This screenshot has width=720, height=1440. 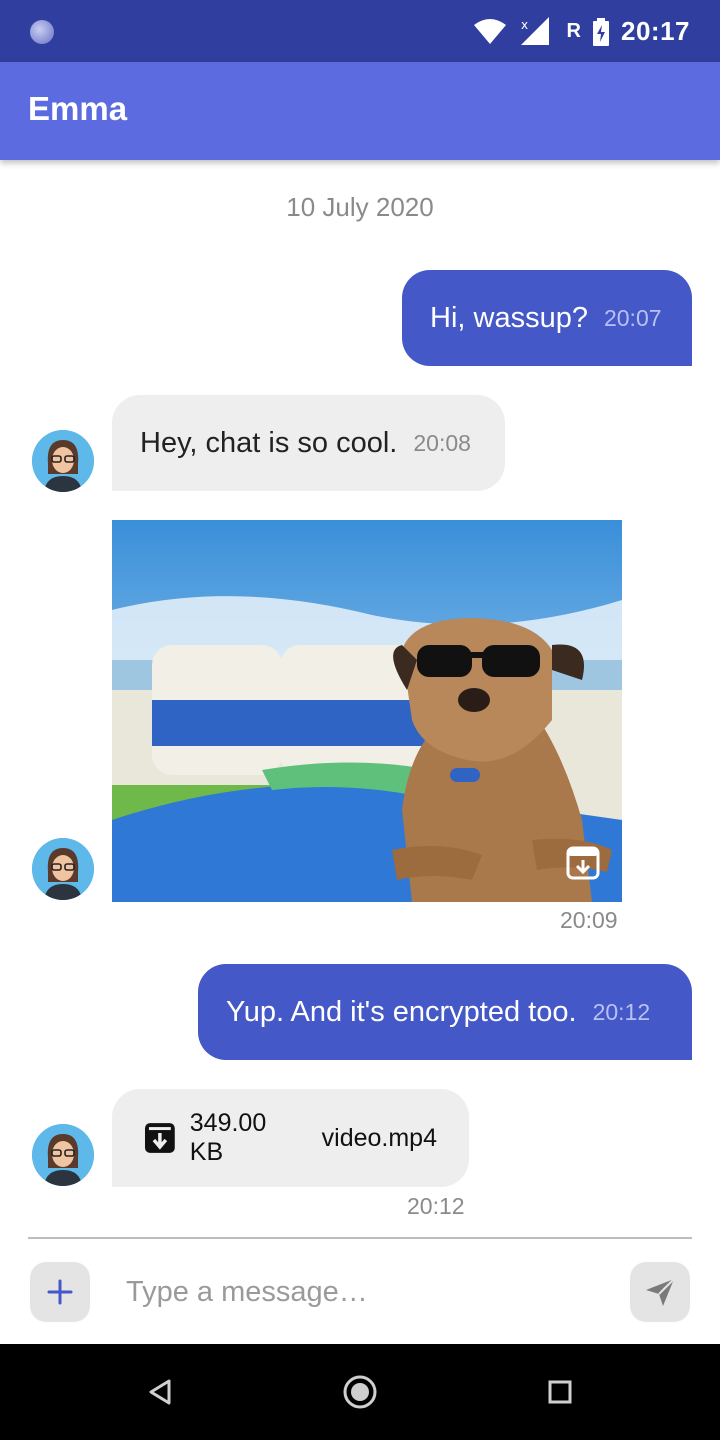 I want to click on incoming-message: Hey, chat is so cool. 20:08, so click(x=308, y=443).